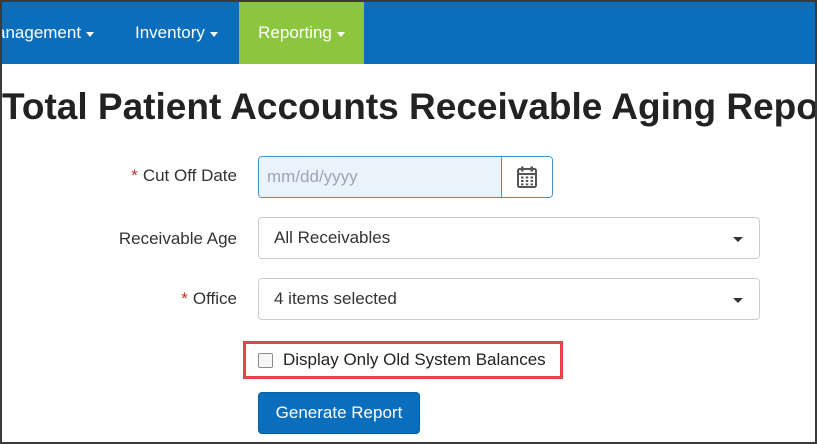 Image resolution: width=817 pixels, height=444 pixels. I want to click on receivable-age-label: Receivable Age, so click(177, 238).